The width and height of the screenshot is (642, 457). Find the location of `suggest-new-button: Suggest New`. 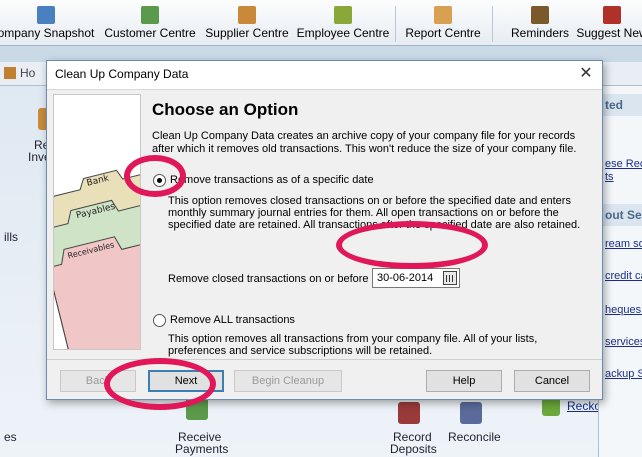

suggest-new-button: Suggest New is located at coordinates (608, 23).